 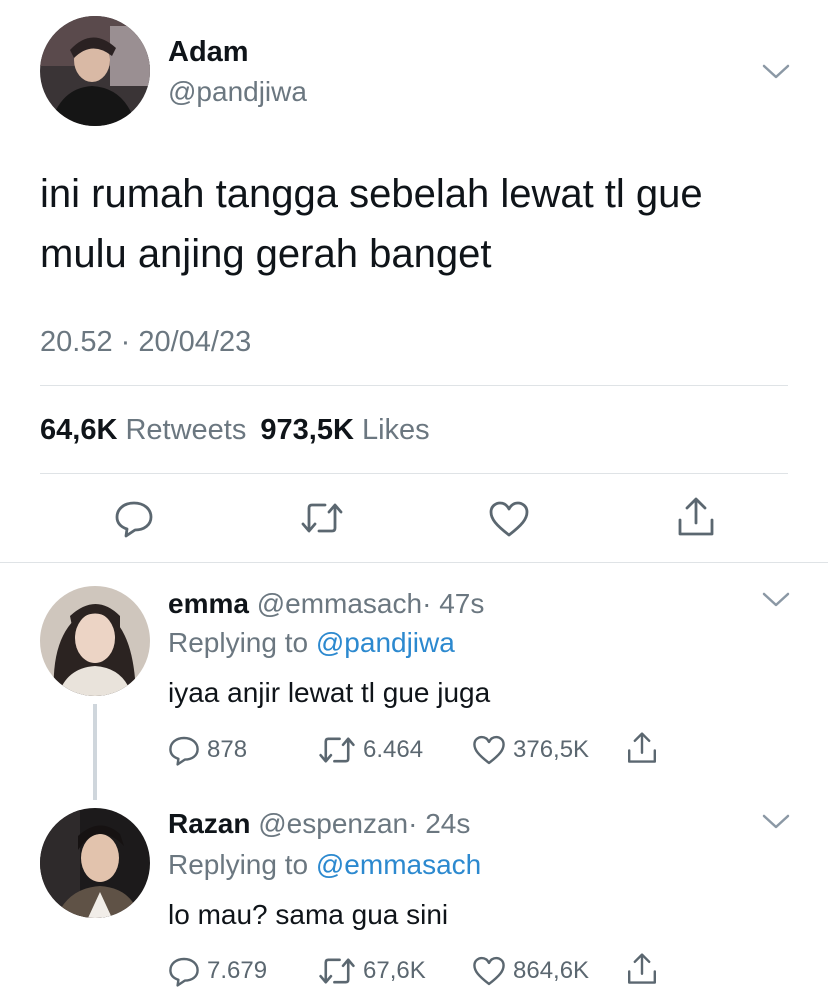 What do you see at coordinates (333, 823) in the screenshot?
I see `reply-author-handle: @espenzan` at bounding box center [333, 823].